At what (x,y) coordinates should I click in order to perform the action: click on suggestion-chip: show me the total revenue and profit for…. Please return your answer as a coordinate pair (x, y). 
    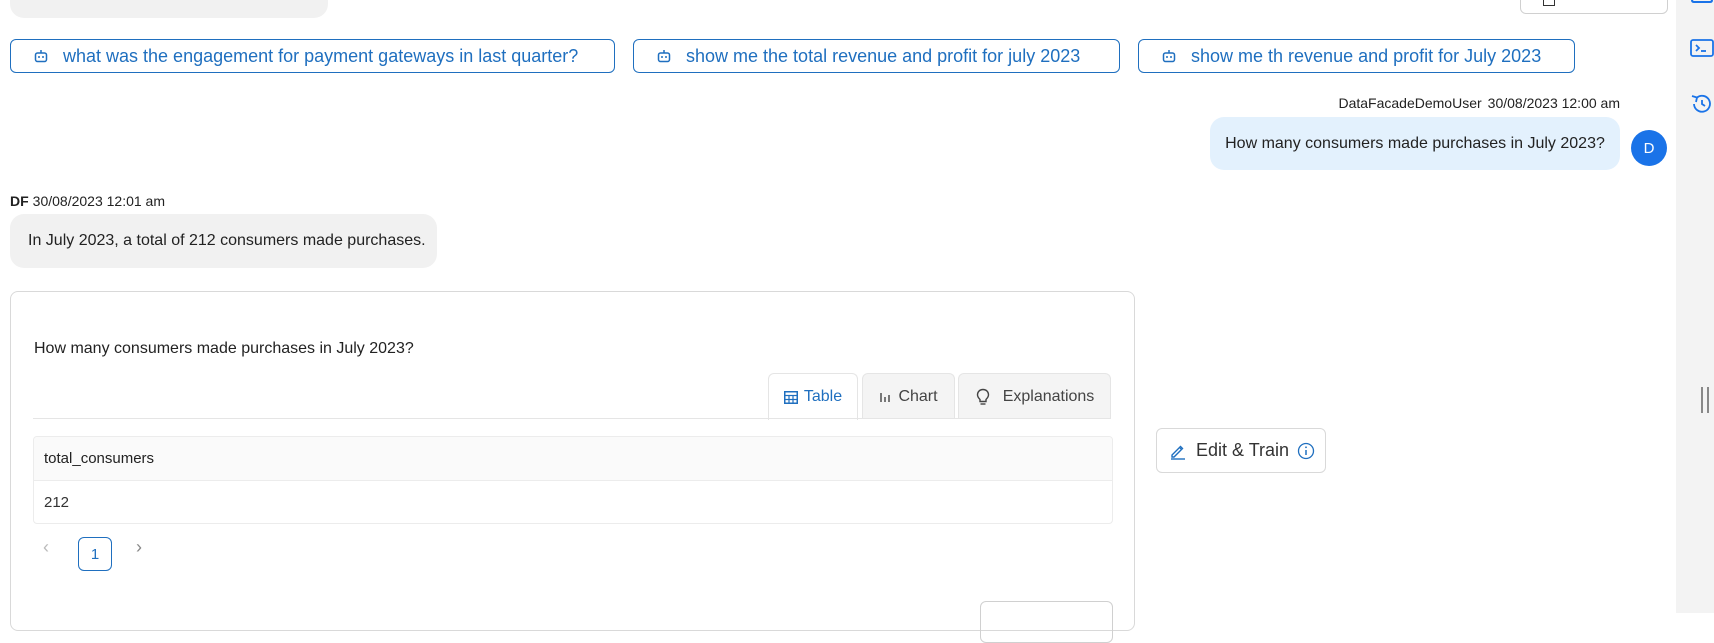
    Looking at the image, I should click on (876, 56).